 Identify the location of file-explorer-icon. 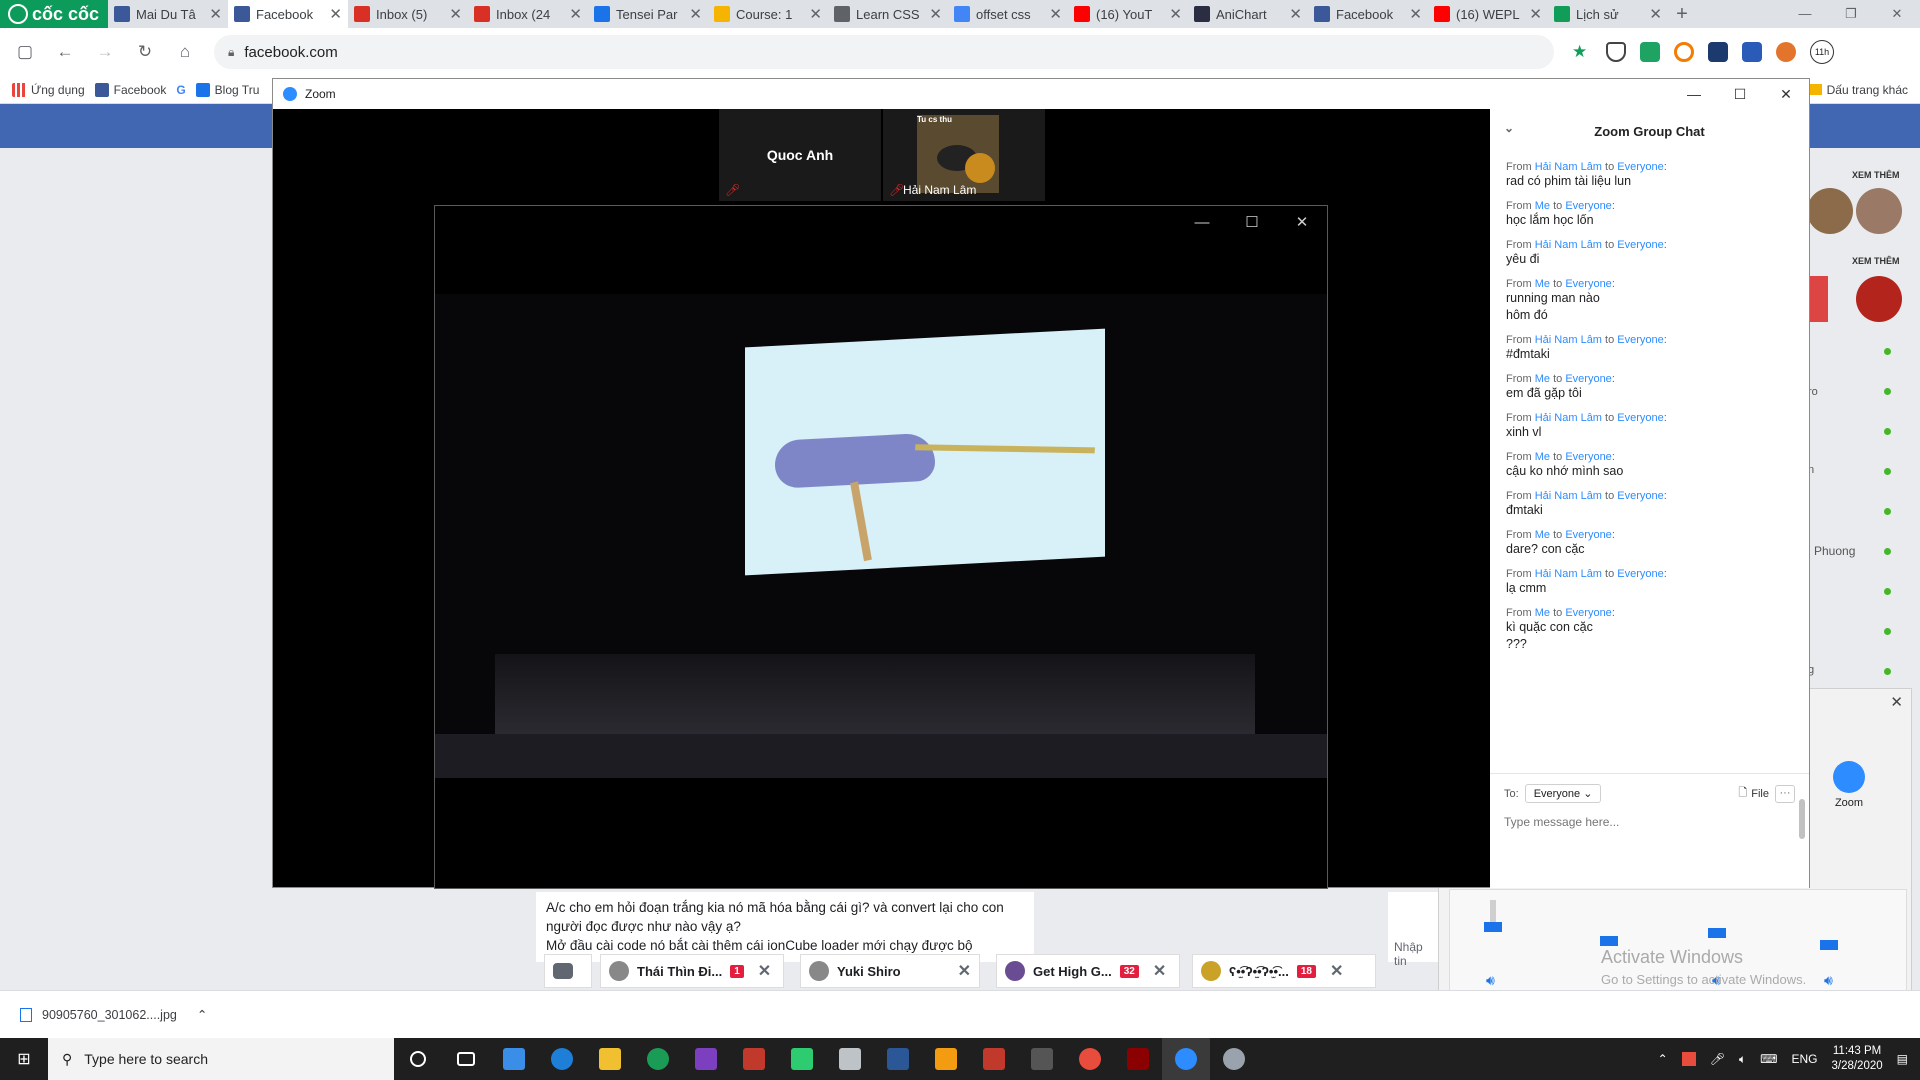
(610, 1059).